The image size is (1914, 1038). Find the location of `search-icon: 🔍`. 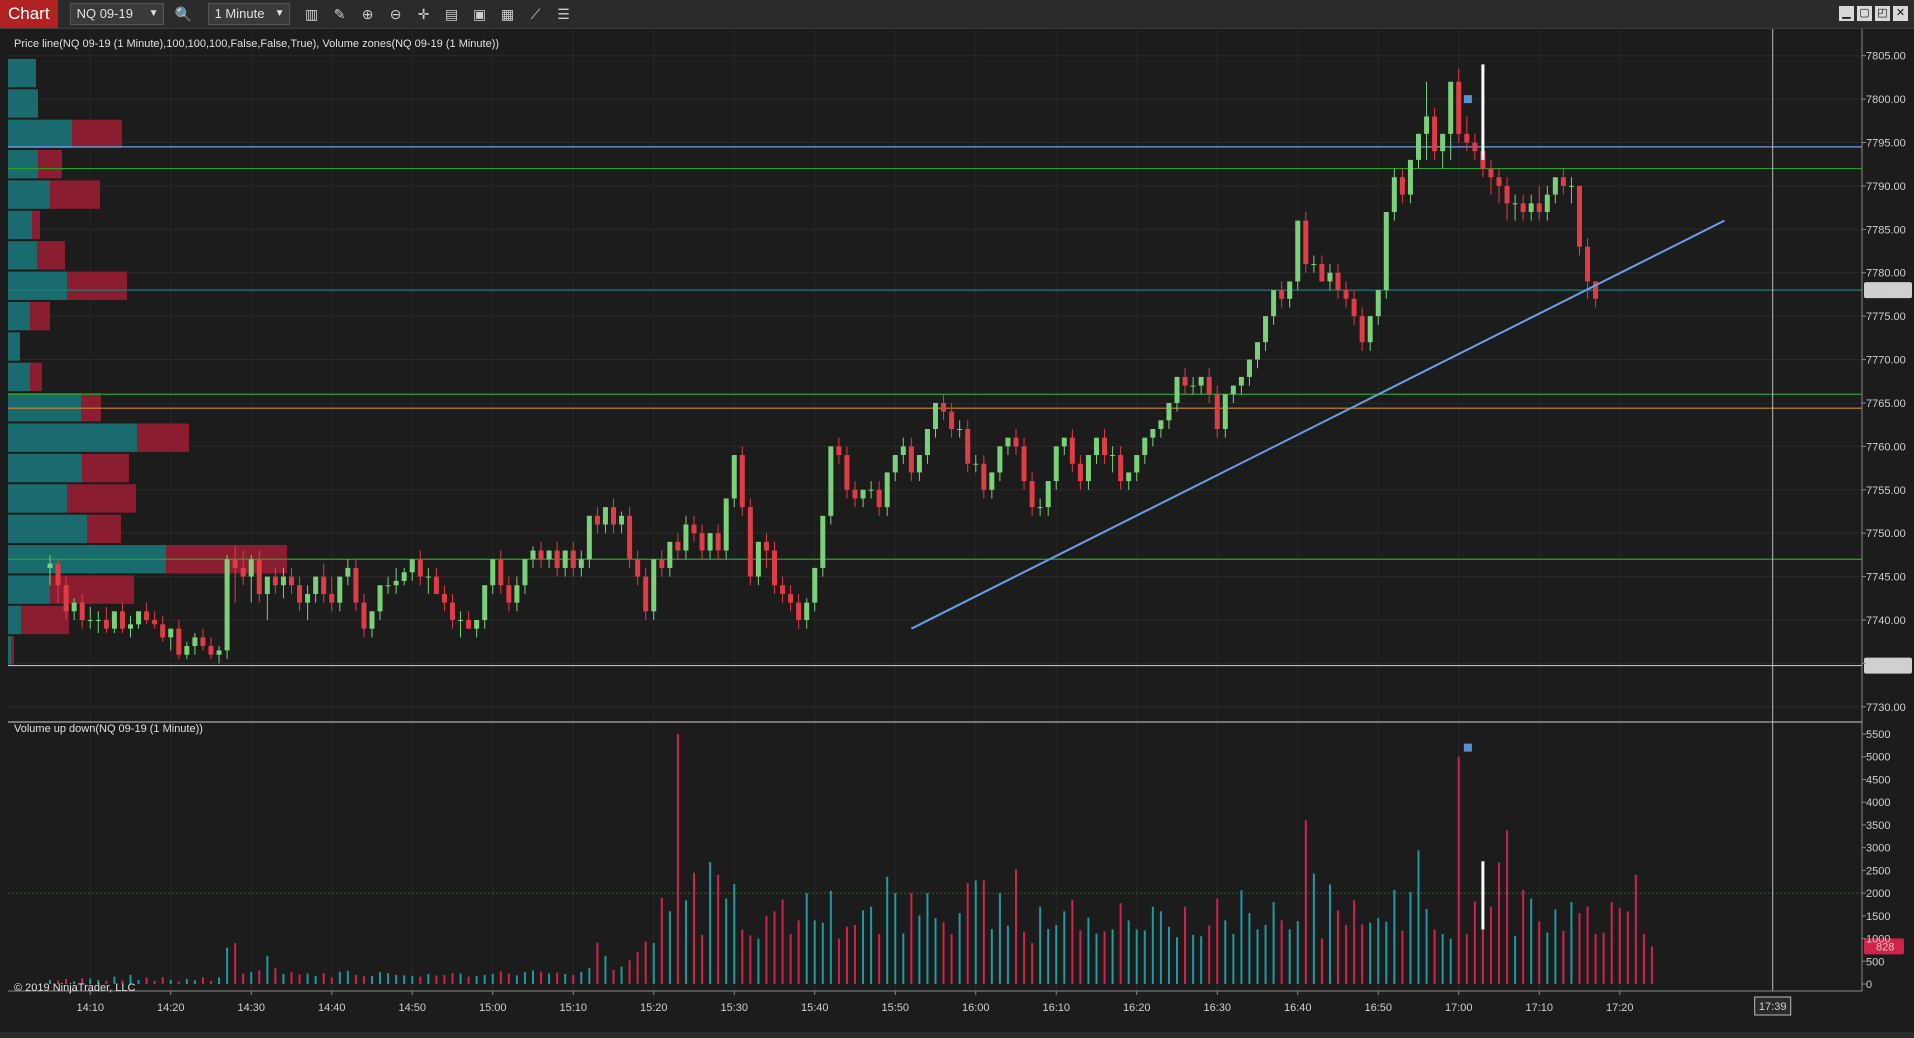

search-icon: 🔍 is located at coordinates (184, 14).